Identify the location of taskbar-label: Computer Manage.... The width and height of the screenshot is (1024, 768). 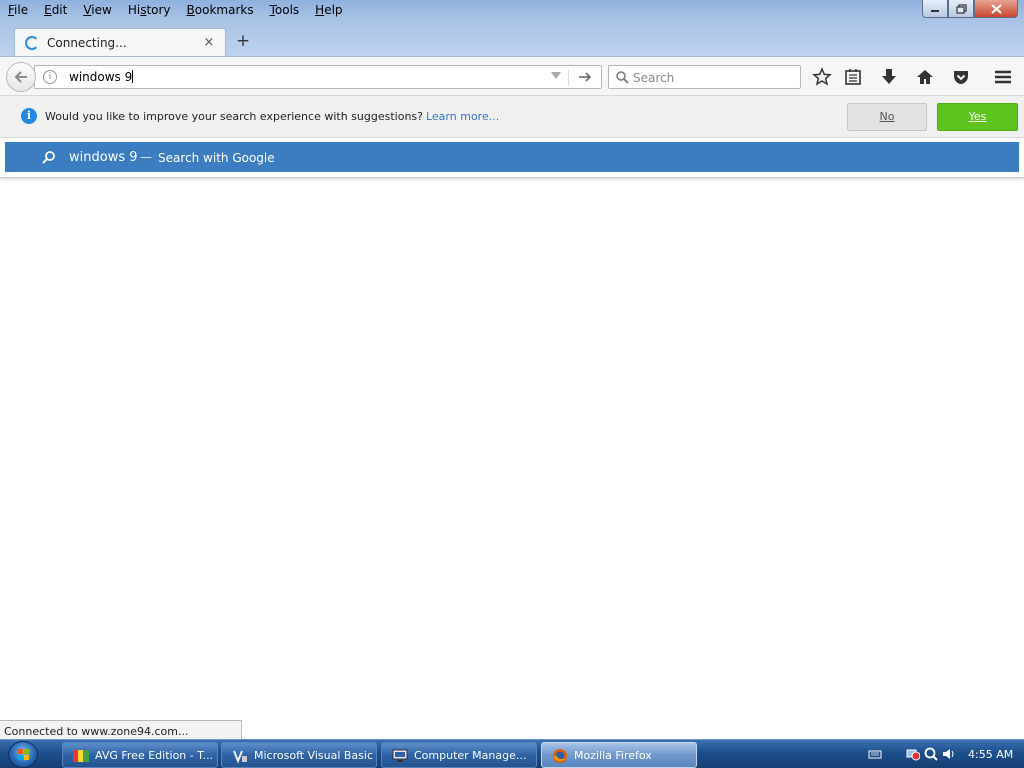
(470, 755).